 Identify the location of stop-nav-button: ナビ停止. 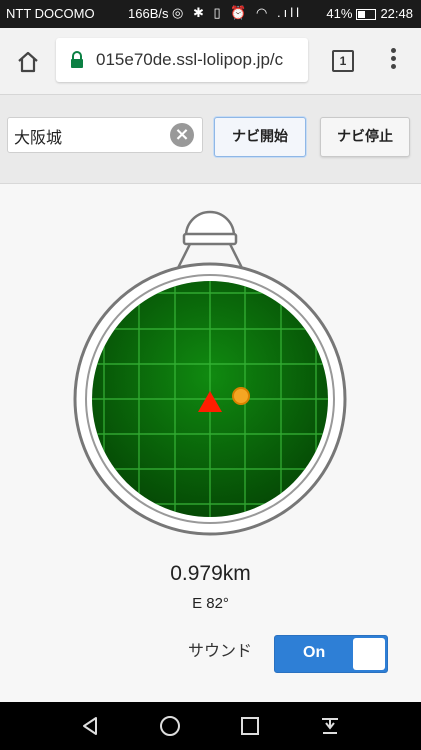
(365, 137).